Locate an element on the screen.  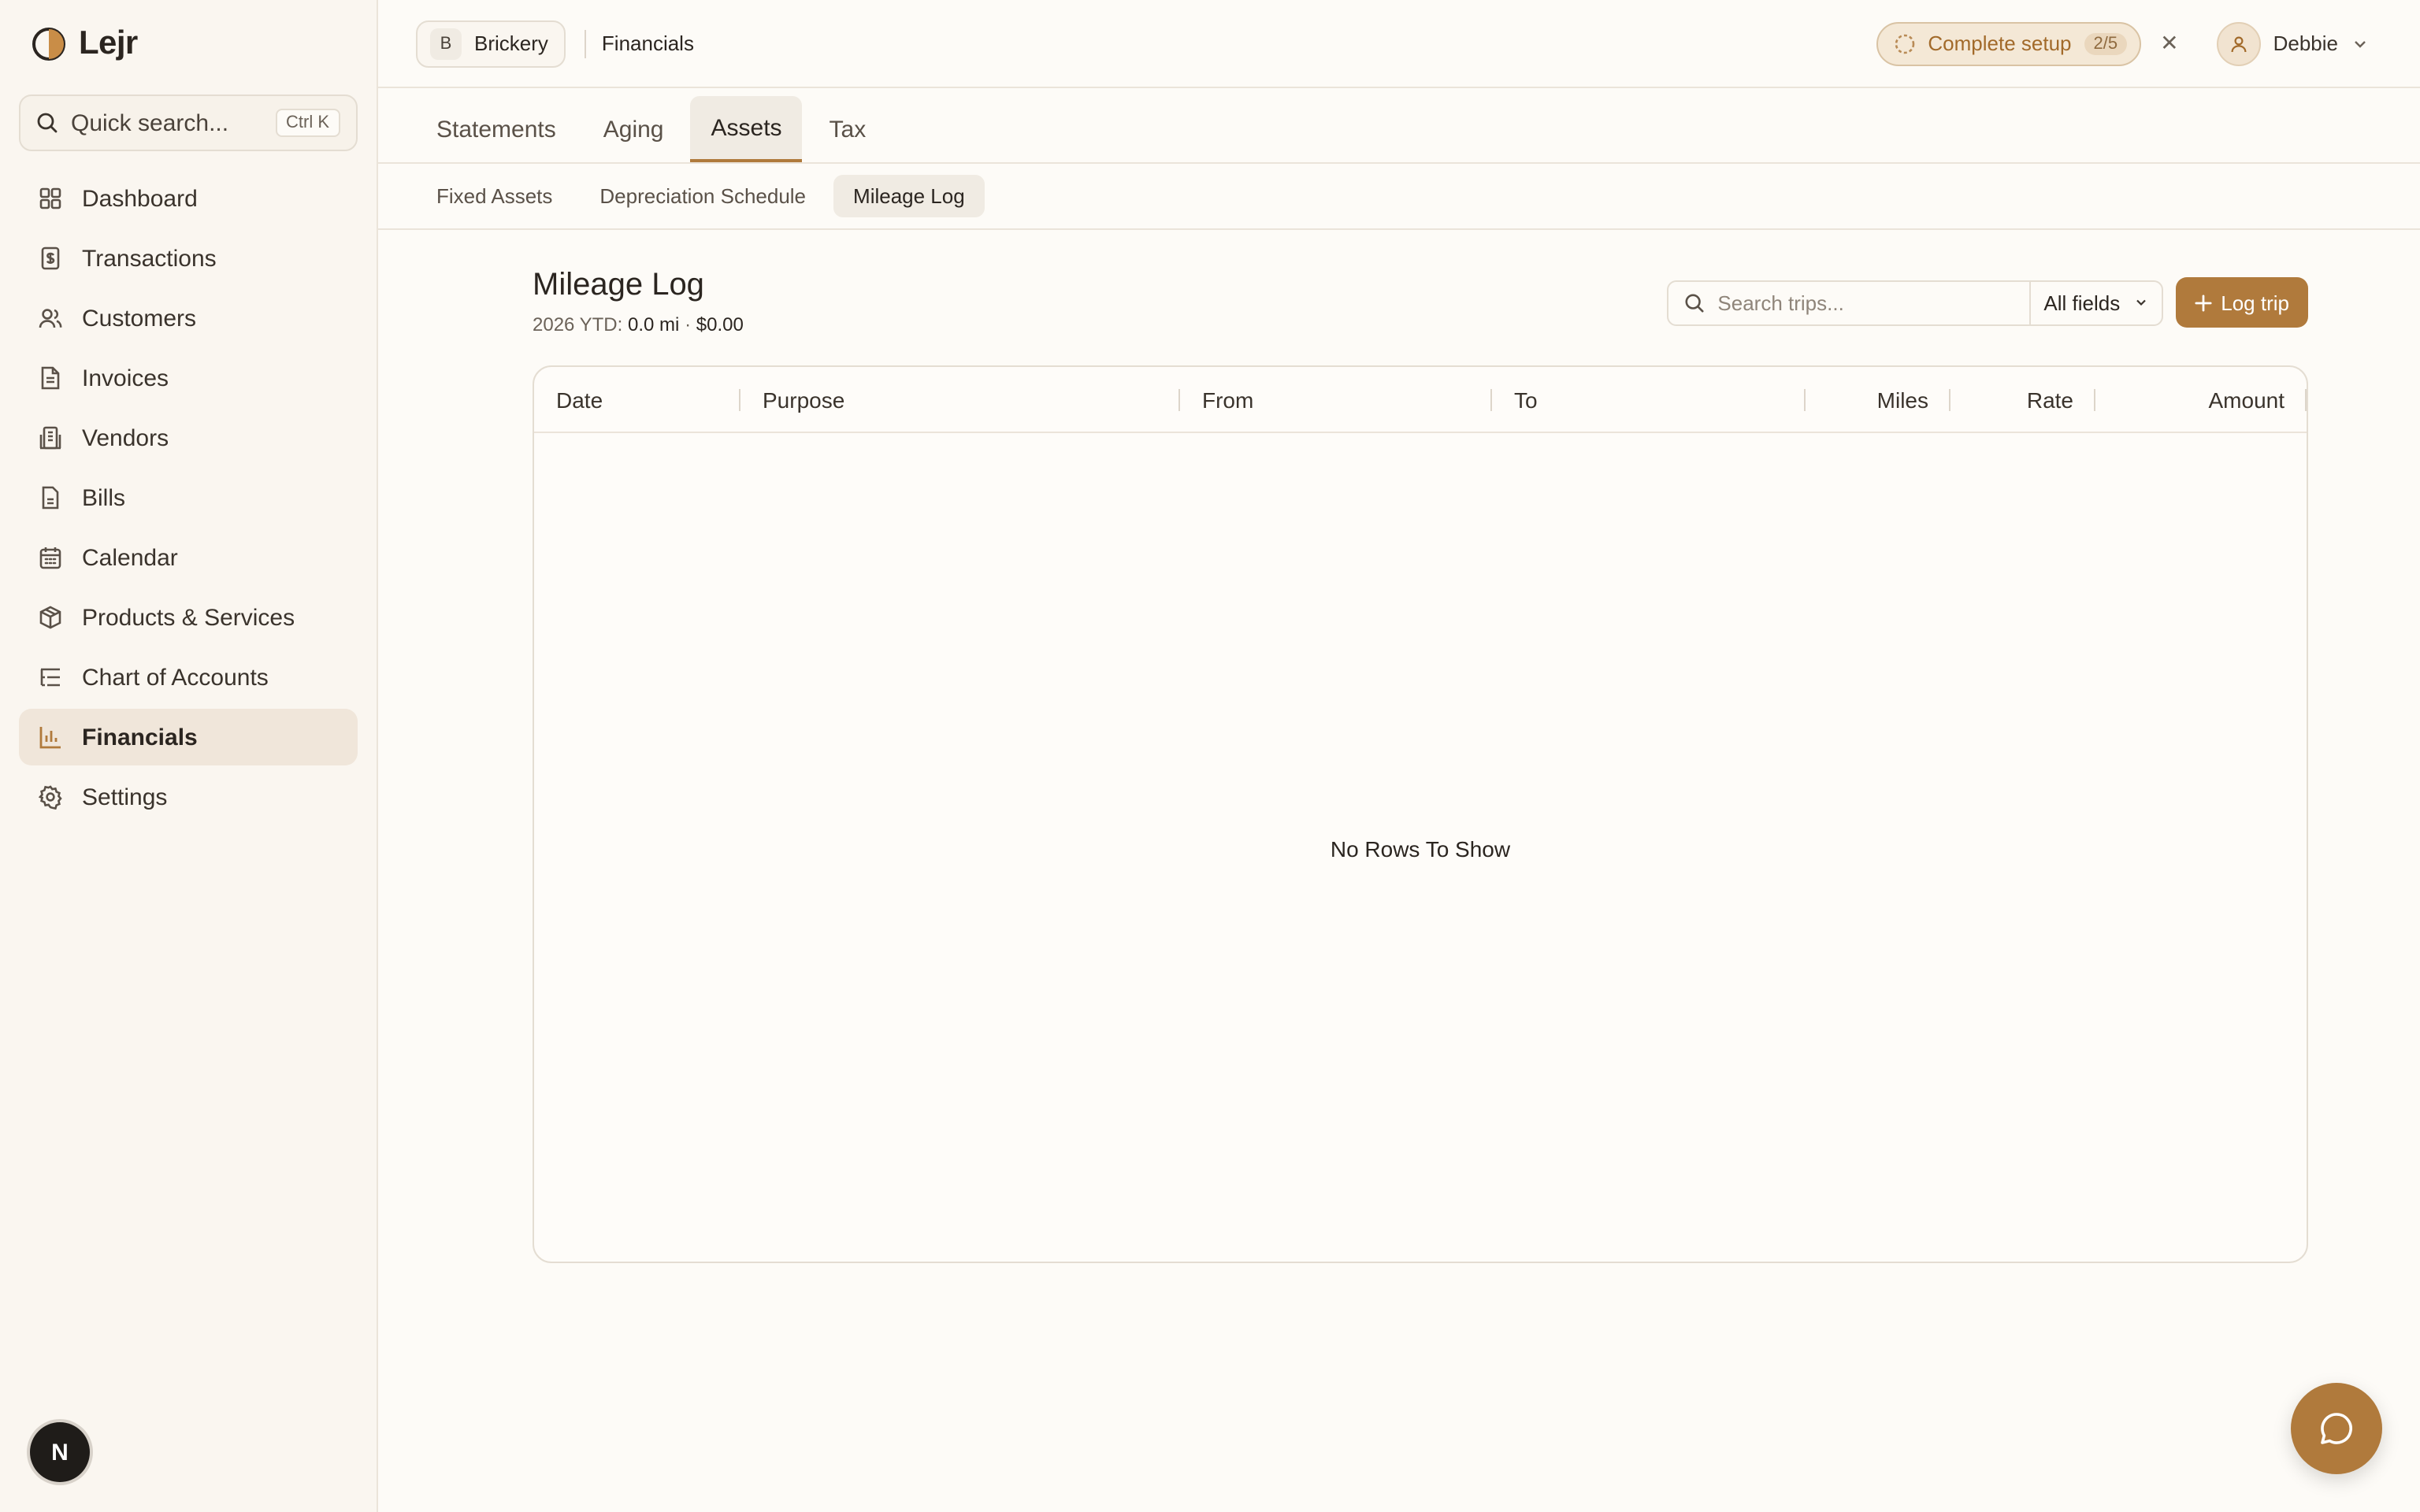
complete-setup-button: Complete setup 2/5 is located at coordinates (2009, 43).